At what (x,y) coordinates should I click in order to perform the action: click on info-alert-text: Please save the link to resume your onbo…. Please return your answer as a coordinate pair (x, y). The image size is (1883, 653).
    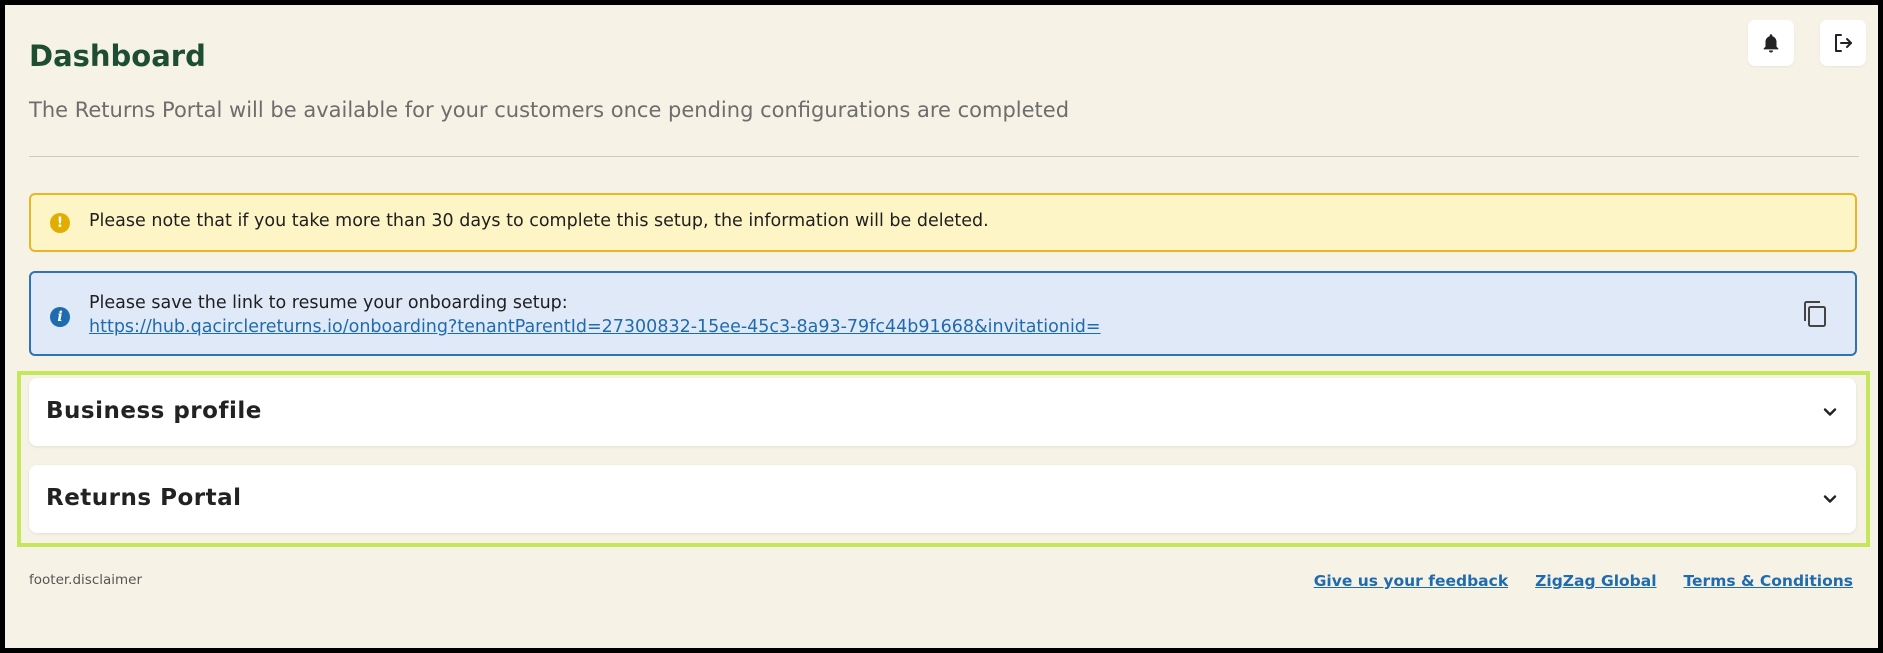
    Looking at the image, I should click on (328, 303).